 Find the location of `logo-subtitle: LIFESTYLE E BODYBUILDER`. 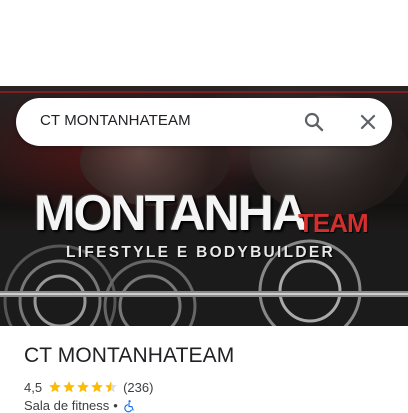

logo-subtitle: LIFESTYLE E BODYBUILDER is located at coordinates (201, 252).